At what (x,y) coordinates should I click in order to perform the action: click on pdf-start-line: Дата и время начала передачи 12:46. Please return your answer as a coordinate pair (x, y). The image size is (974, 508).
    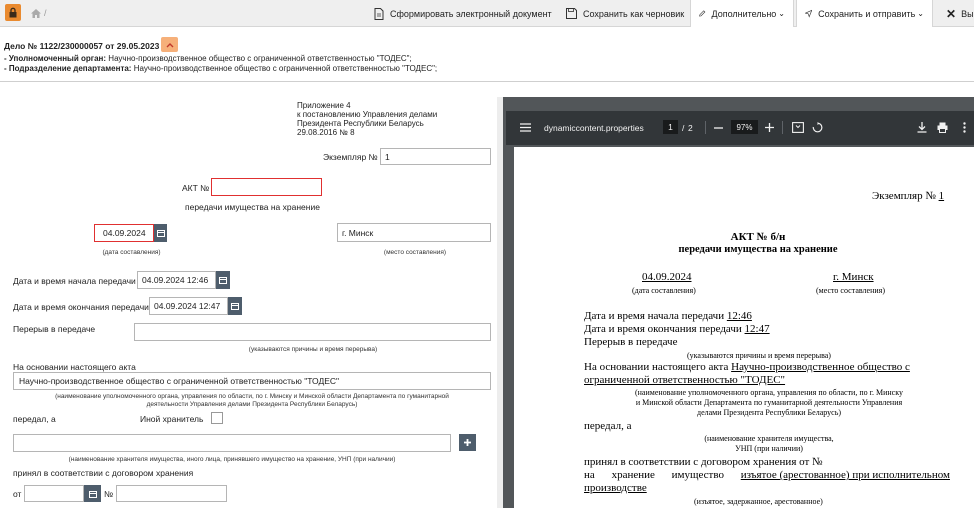
    Looking at the image, I should click on (668, 316).